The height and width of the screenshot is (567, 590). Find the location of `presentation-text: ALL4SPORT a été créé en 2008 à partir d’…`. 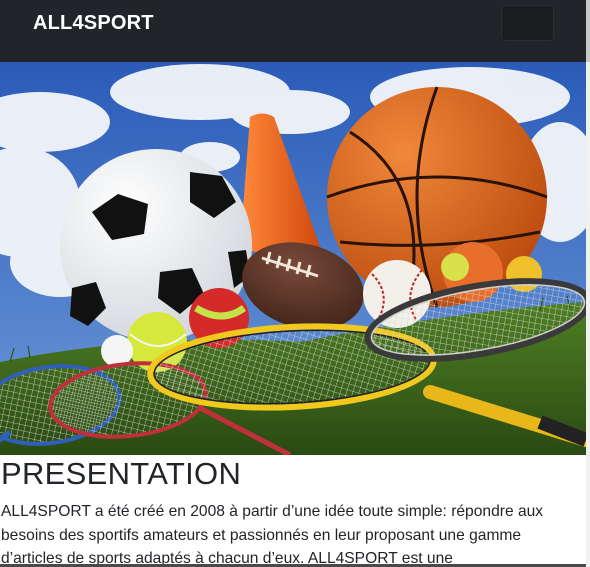

presentation-text: ALL4SPORT a été créé en 2008 à partir d’… is located at coordinates (272, 535).